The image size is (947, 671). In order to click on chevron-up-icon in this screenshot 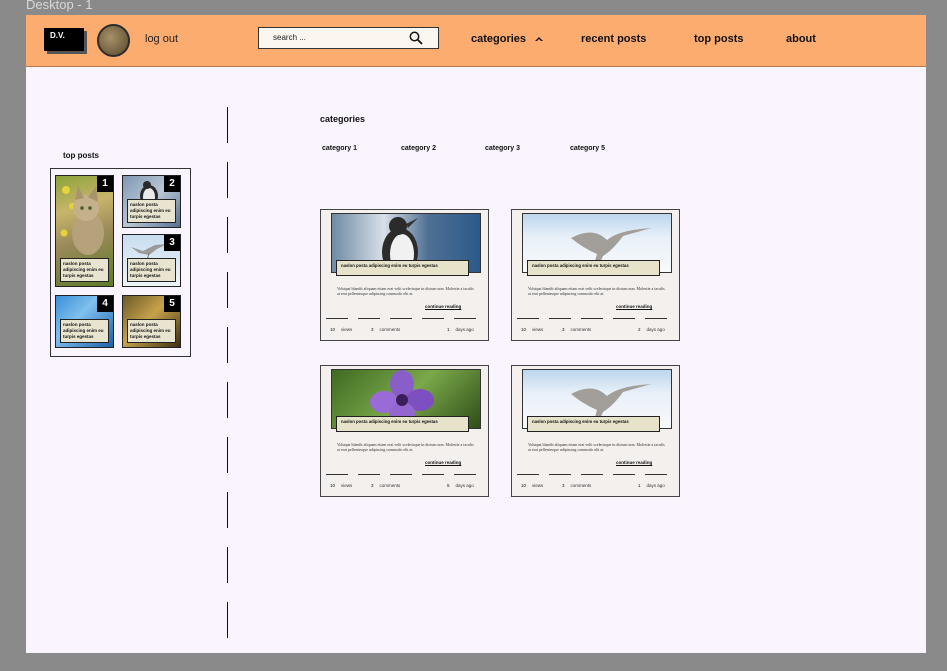, I will do `click(539, 39)`.